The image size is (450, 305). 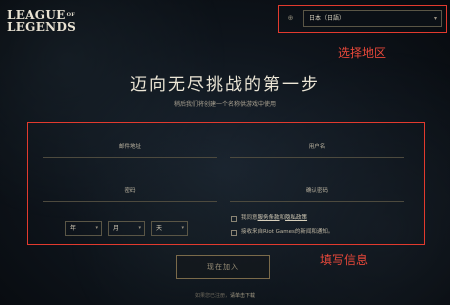 What do you see at coordinates (169, 228) in the screenshot?
I see `birth-day-select: 天 ▾` at bounding box center [169, 228].